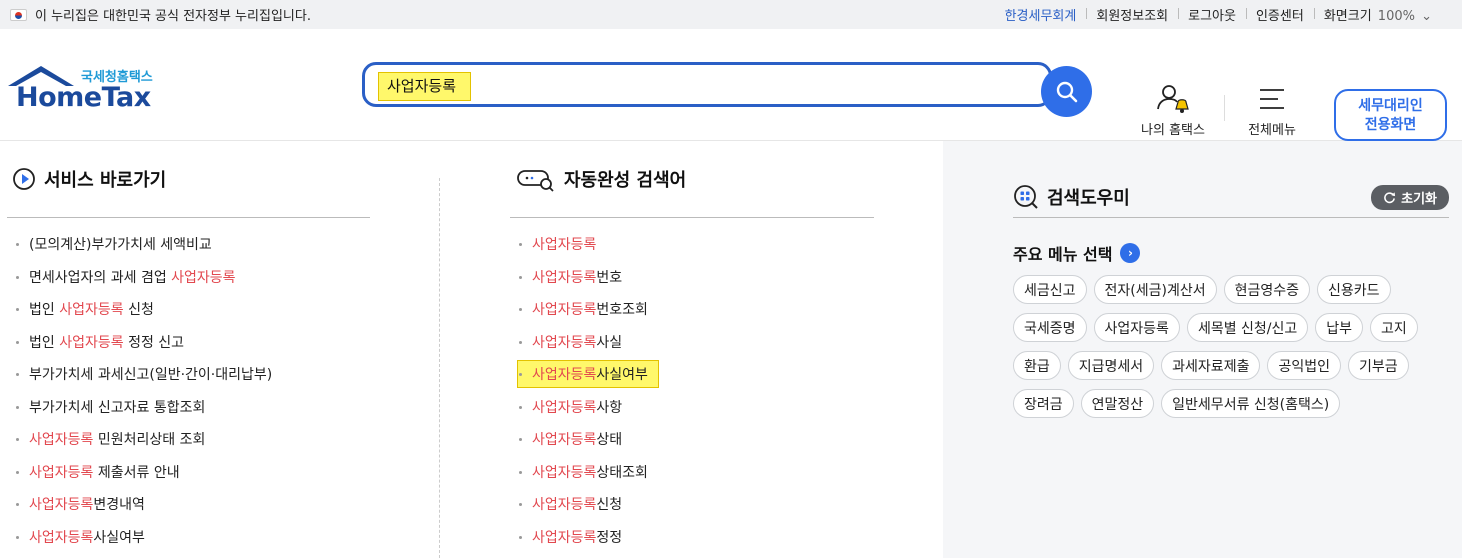 This screenshot has height=558, width=1462. Describe the element at coordinates (1390, 115) in the screenshot. I see `tax-agent-screen-button: 세무대리인 전용화면` at that location.